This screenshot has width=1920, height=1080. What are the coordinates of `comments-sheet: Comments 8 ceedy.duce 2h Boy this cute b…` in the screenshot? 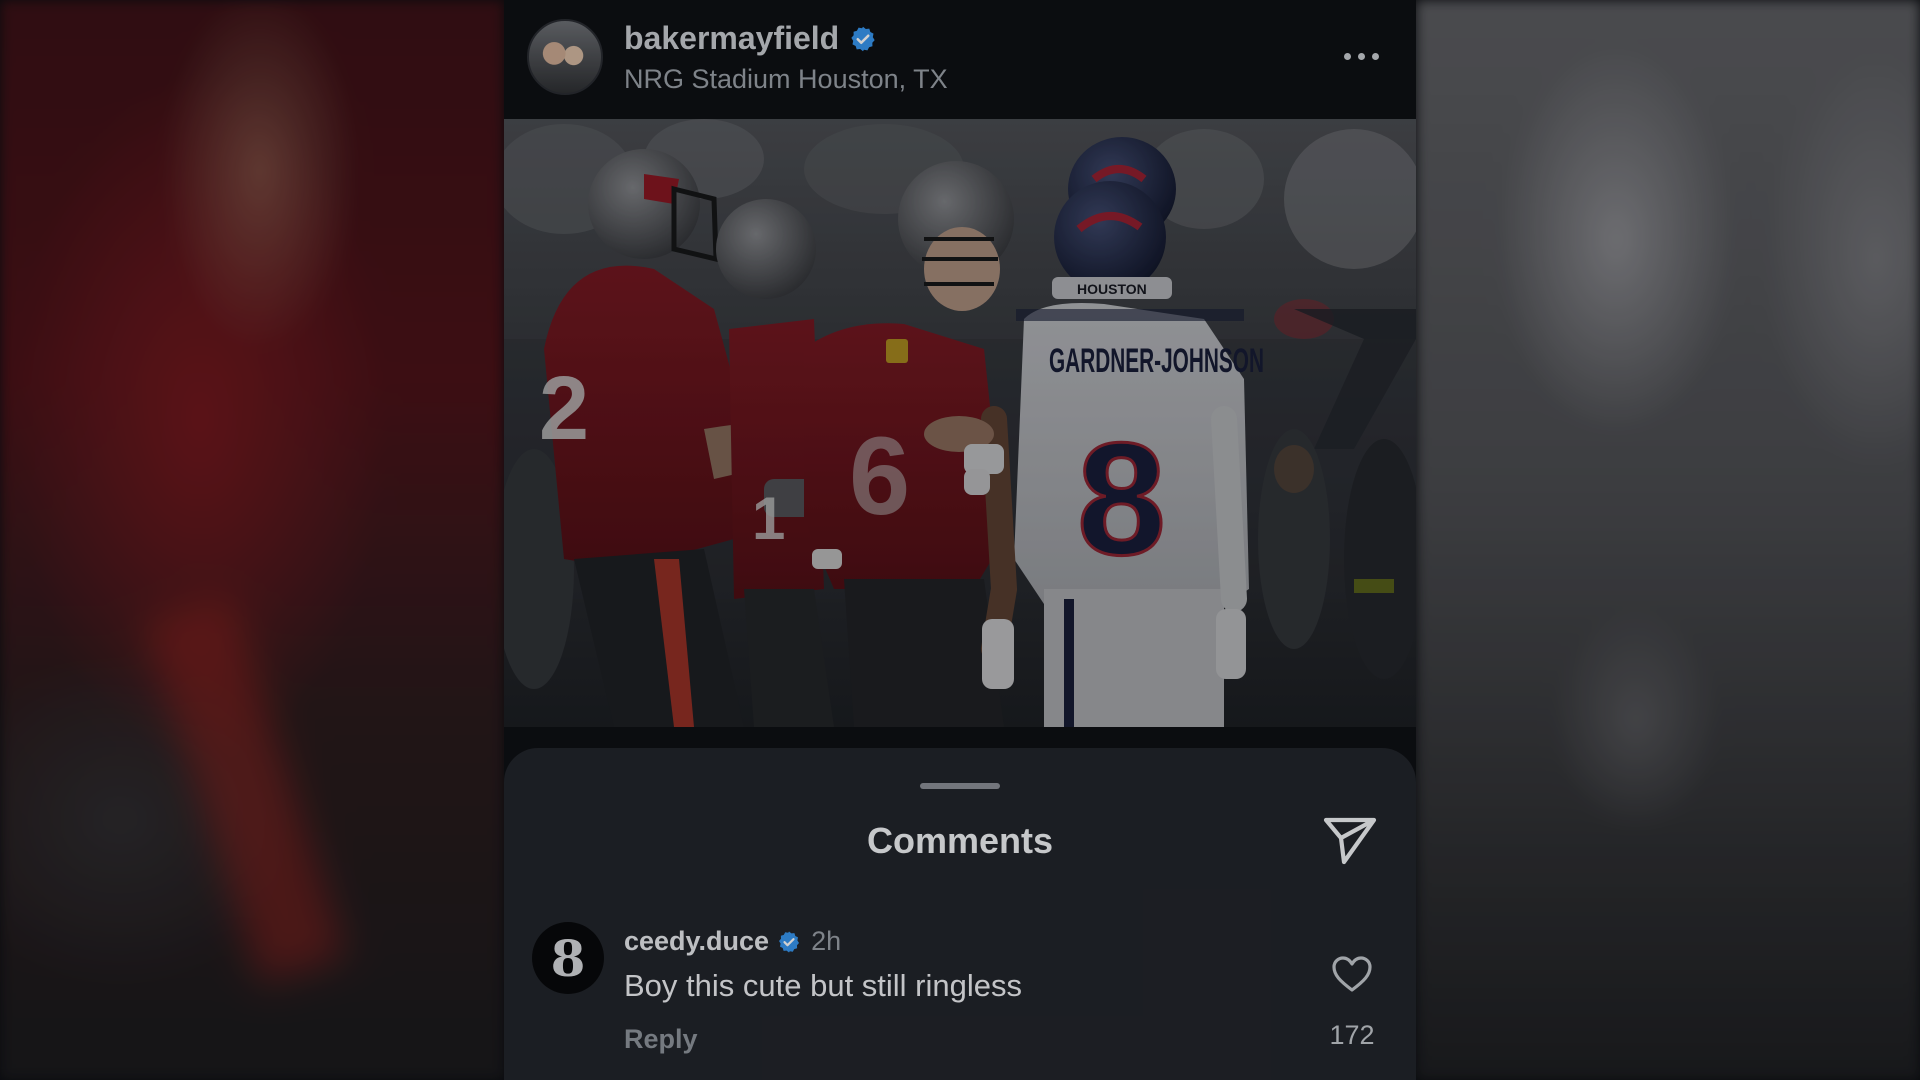 It's located at (960, 914).